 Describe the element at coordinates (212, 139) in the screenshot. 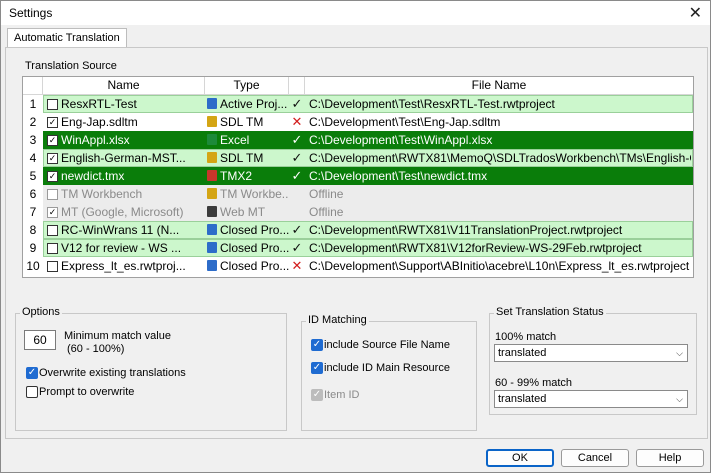

I see `excel-icon` at that location.